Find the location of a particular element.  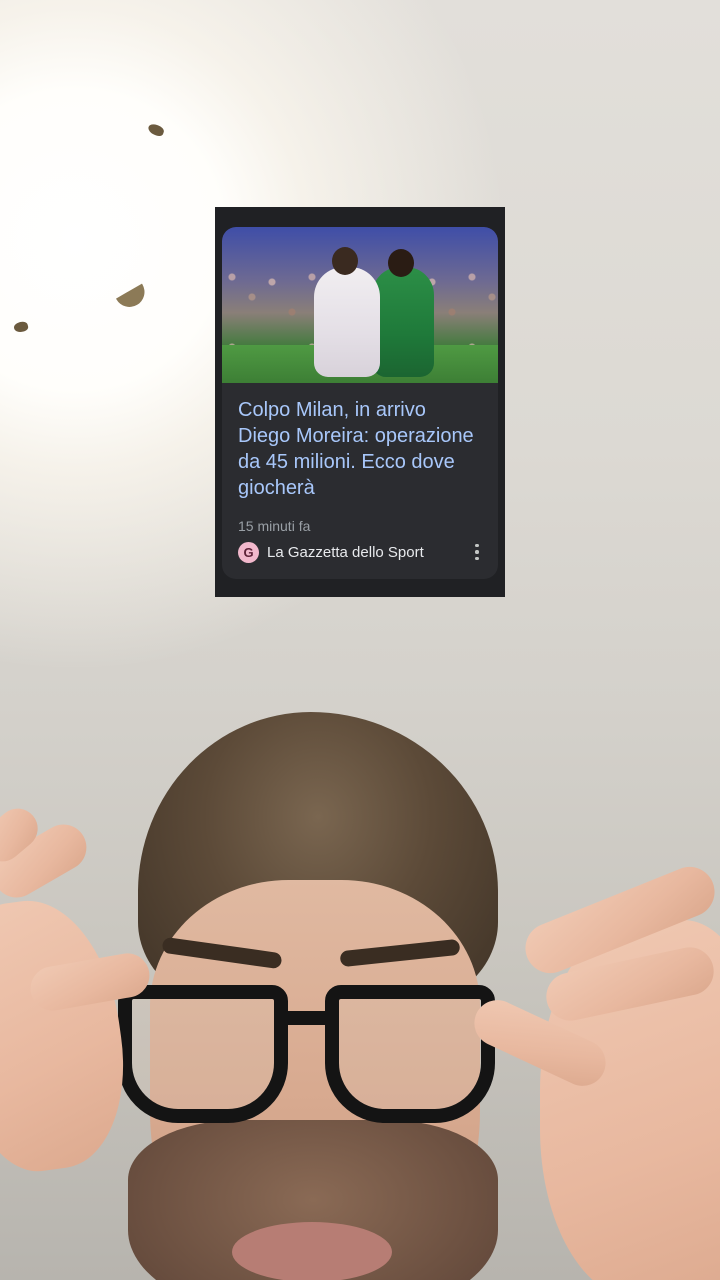

thumbnail-player-green is located at coordinates (403, 322).